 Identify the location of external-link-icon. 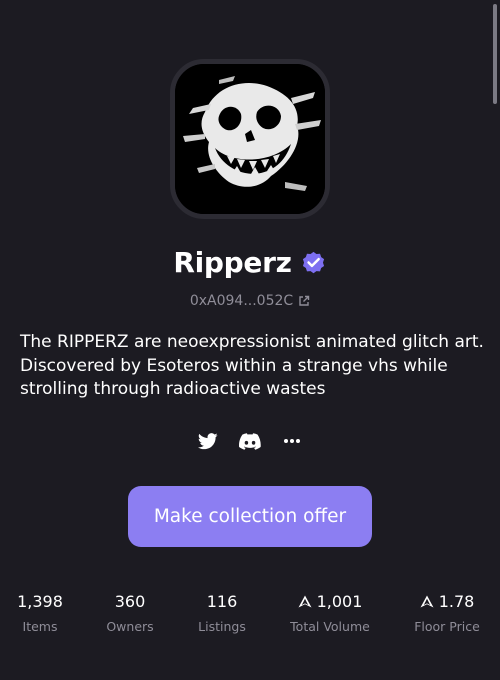
(304, 301).